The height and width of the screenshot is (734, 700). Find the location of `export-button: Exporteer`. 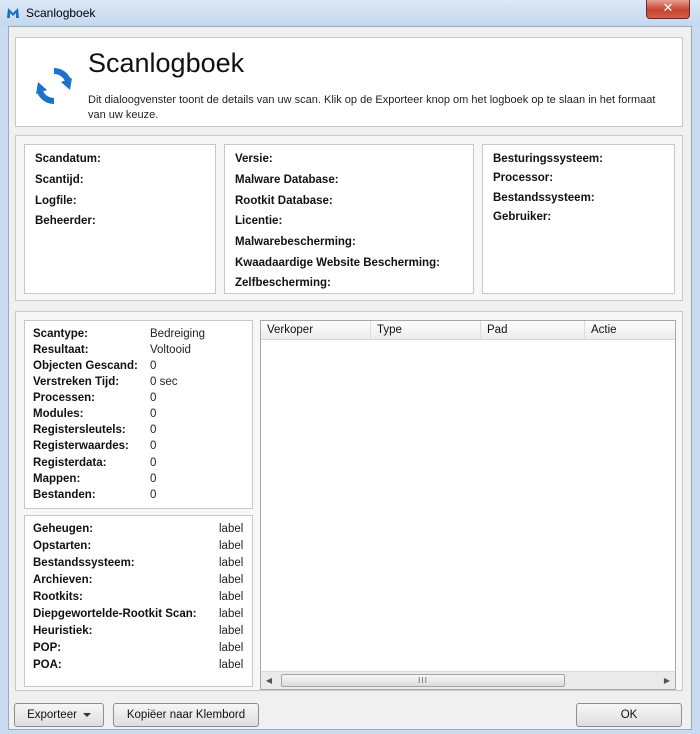

export-button: Exporteer is located at coordinates (59, 715).